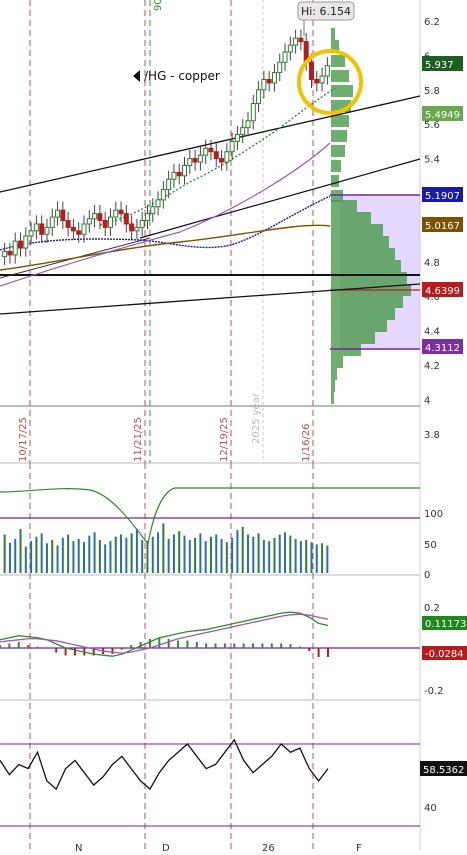 The width and height of the screenshot is (467, 855). What do you see at coordinates (432, 332) in the screenshot?
I see `price-tick: 4.4` at bounding box center [432, 332].